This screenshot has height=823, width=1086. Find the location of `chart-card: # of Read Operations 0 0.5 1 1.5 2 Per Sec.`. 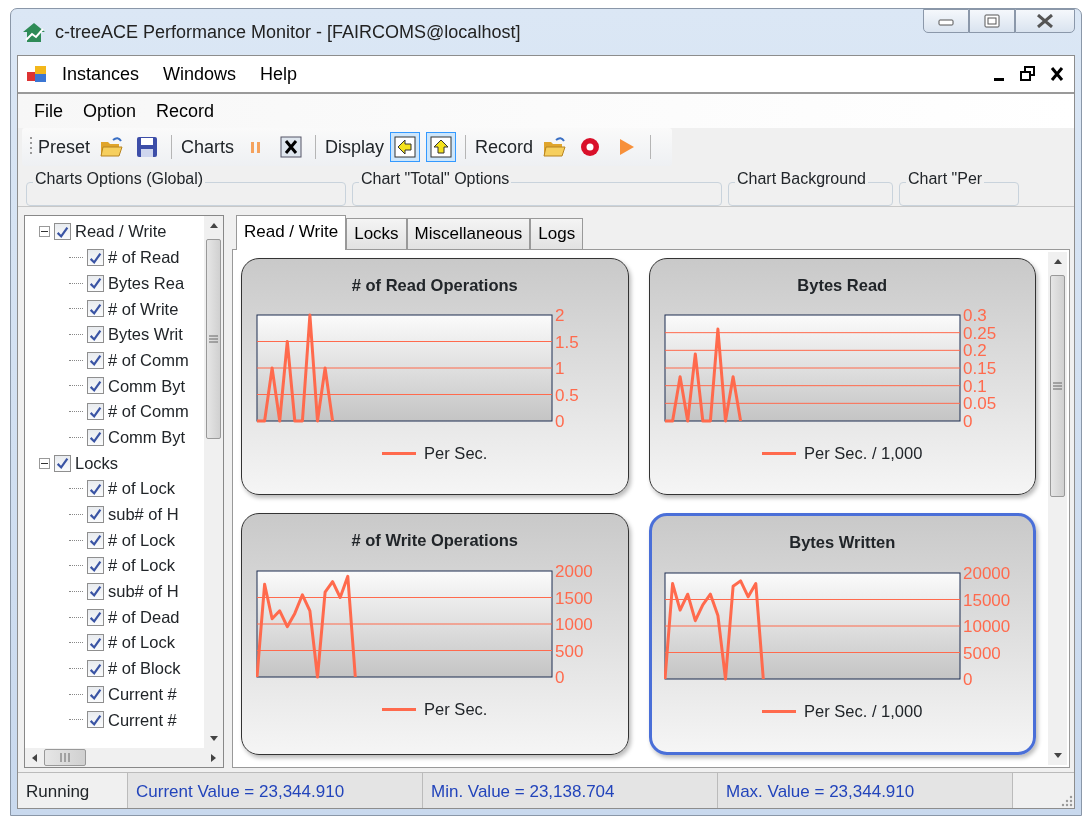

chart-card: # of Read Operations 0 0.5 1 1.5 2 Per Sec. is located at coordinates (435, 376).